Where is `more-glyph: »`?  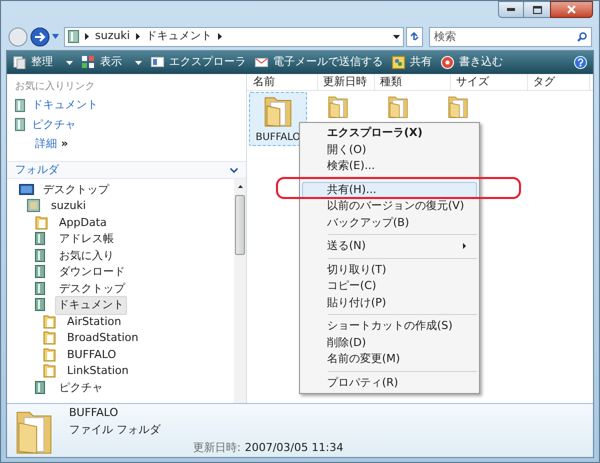 more-glyph: » is located at coordinates (64, 144).